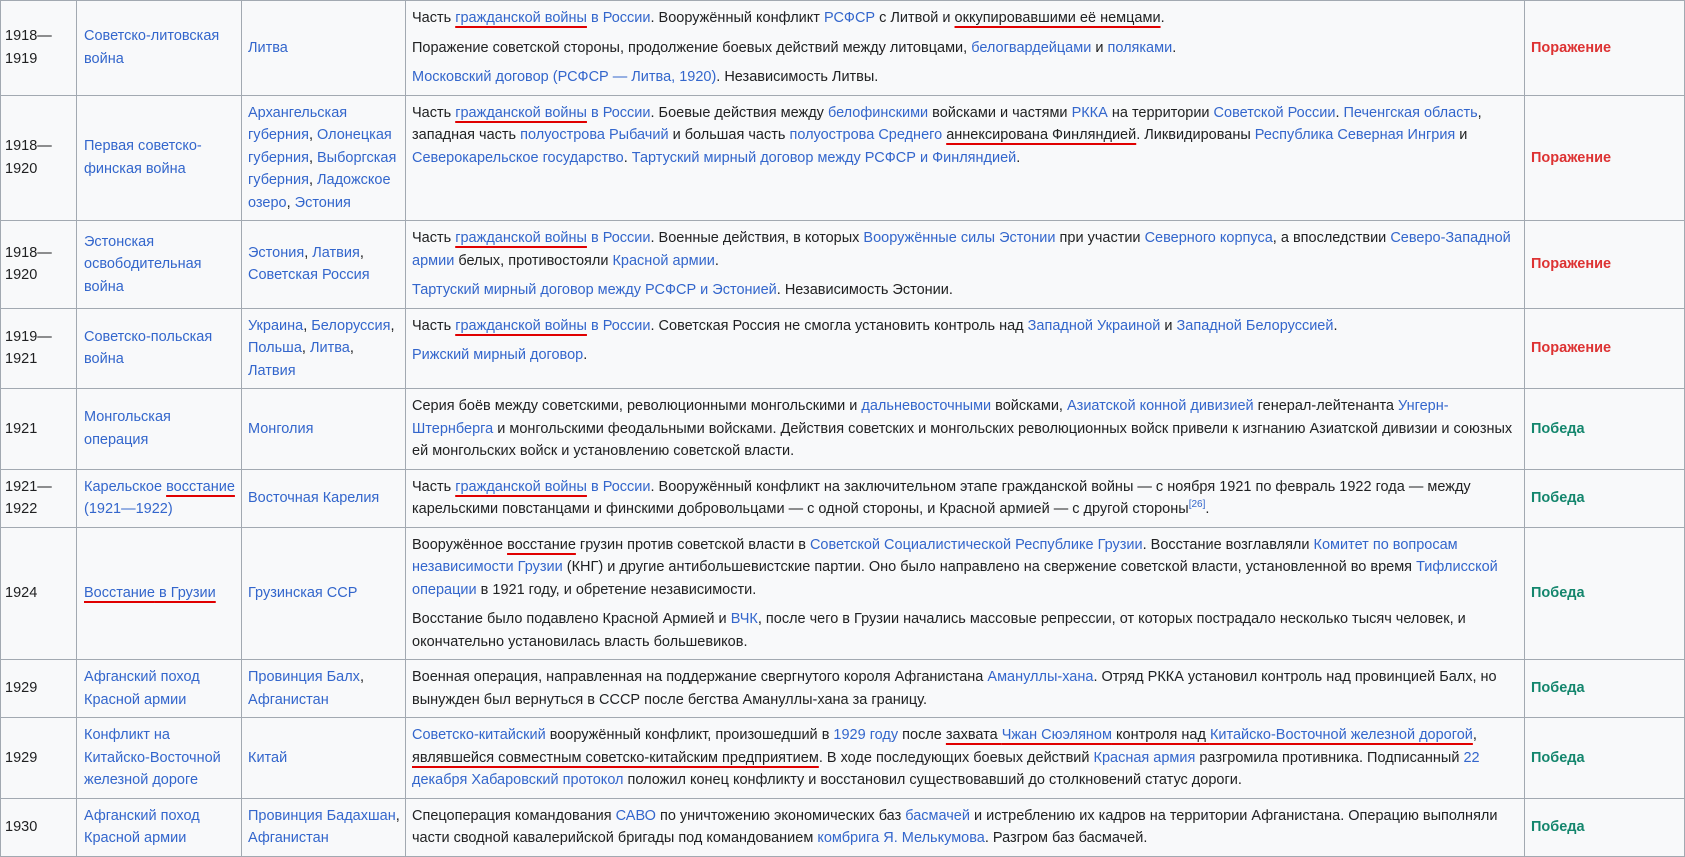  I want to click on description-link: Республика Северная Ингрия, so click(1355, 135).